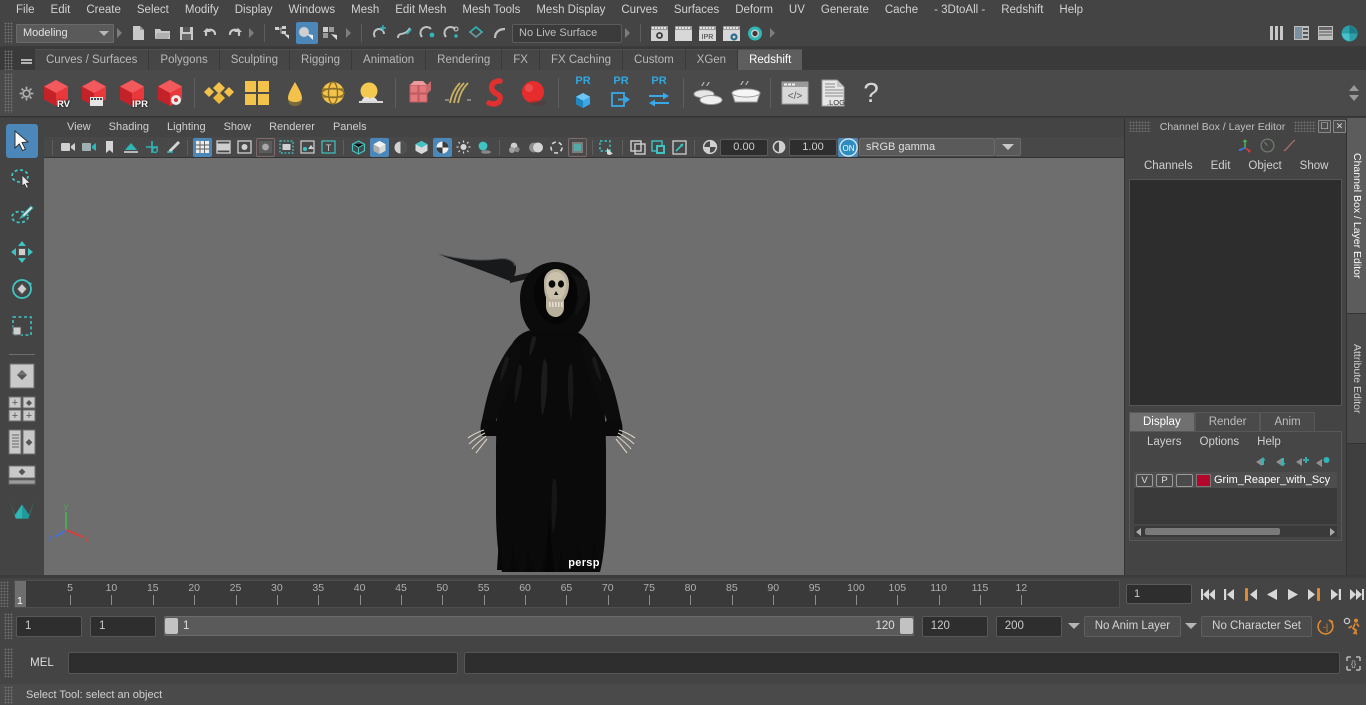 The width and height of the screenshot is (1366, 705). What do you see at coordinates (49, 626) in the screenshot?
I see `anim-start-field: 1` at bounding box center [49, 626].